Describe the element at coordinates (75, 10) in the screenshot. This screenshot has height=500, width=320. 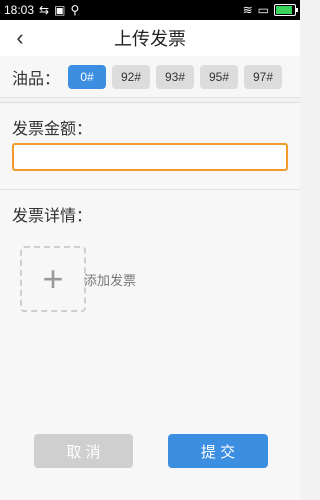
I see `share-icon: ⚲` at that location.